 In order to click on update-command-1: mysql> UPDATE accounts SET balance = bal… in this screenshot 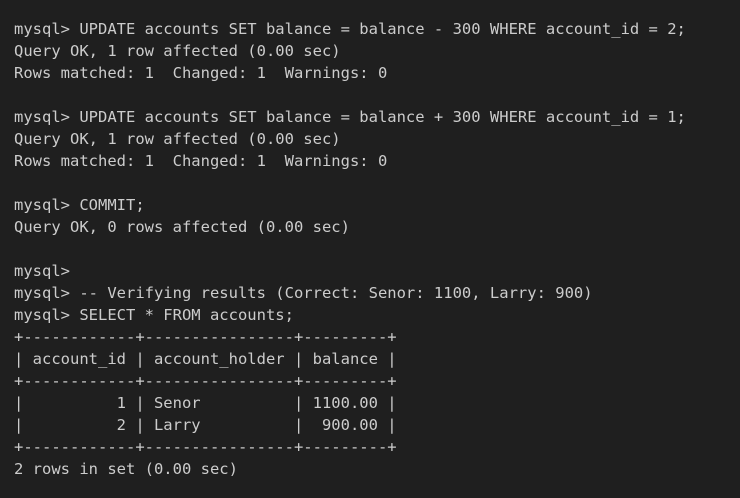, I will do `click(350, 29)`.